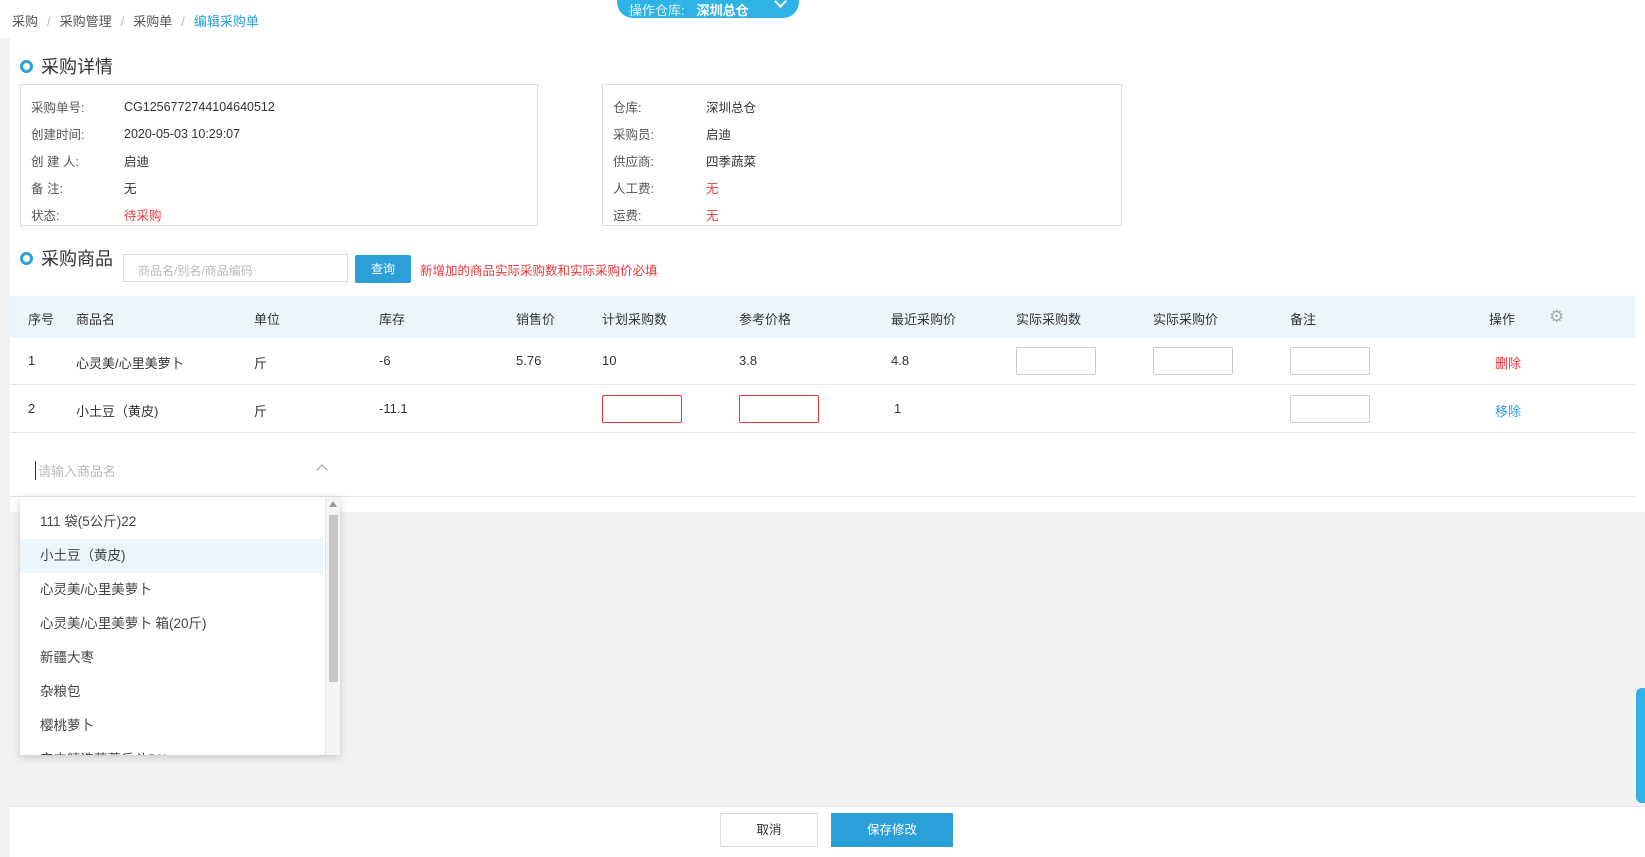 Image resolution: width=1645 pixels, height=857 pixels. I want to click on col-header: 计划采购数, so click(635, 319).